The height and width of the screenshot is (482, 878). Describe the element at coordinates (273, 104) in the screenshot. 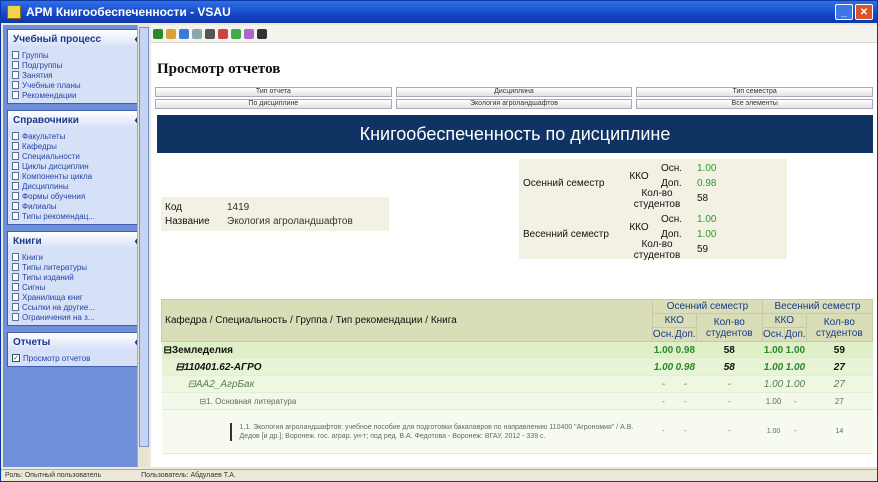

I see `tab-by-discipline: По дисциплине` at that location.